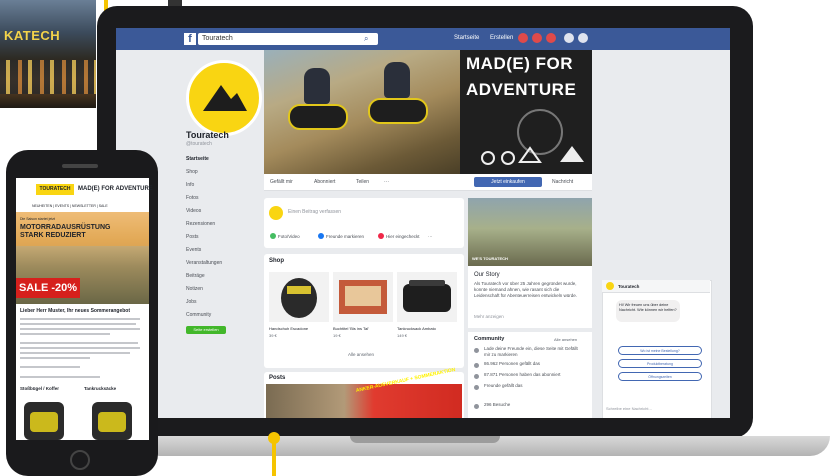  What do you see at coordinates (386, 182) in the screenshot?
I see `more-button: ···` at bounding box center [386, 182].